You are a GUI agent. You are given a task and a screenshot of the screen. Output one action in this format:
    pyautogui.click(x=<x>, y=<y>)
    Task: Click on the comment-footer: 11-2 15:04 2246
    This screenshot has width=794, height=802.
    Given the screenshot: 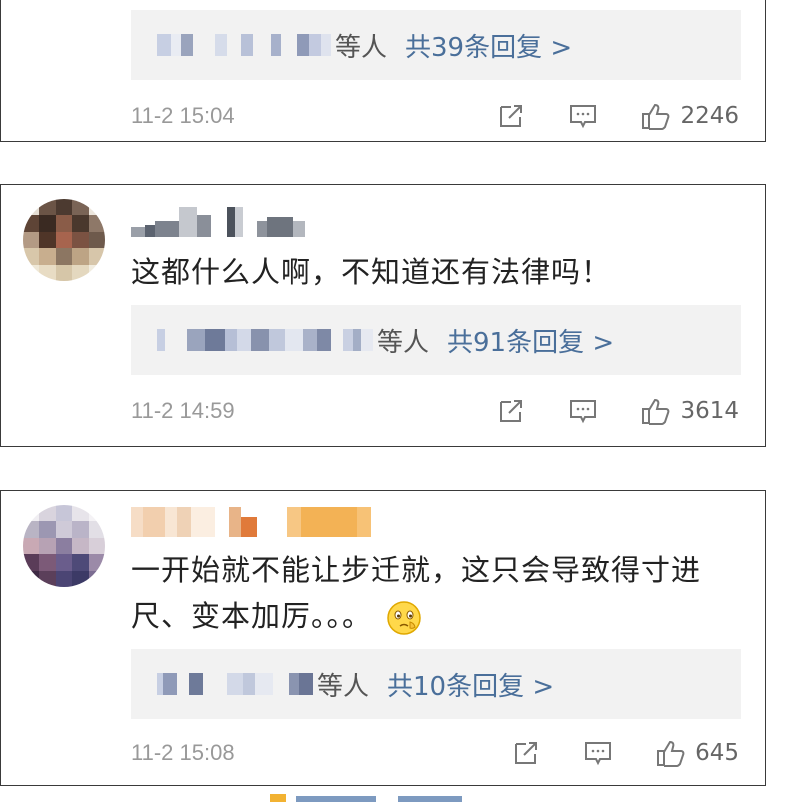 What is the action you would take?
    pyautogui.click(x=435, y=116)
    